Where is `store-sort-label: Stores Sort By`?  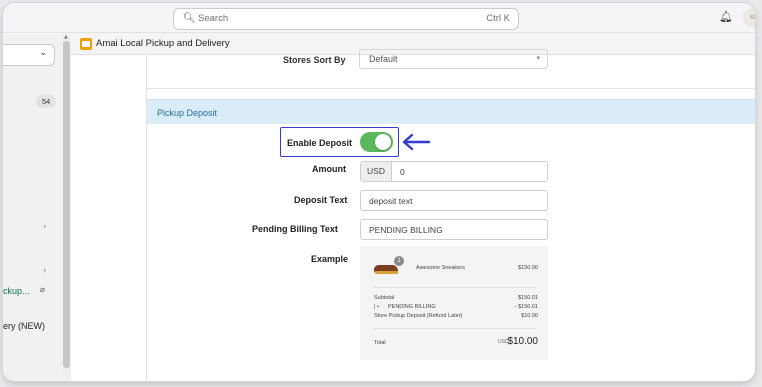
store-sort-label: Stores Sort By is located at coordinates (314, 60).